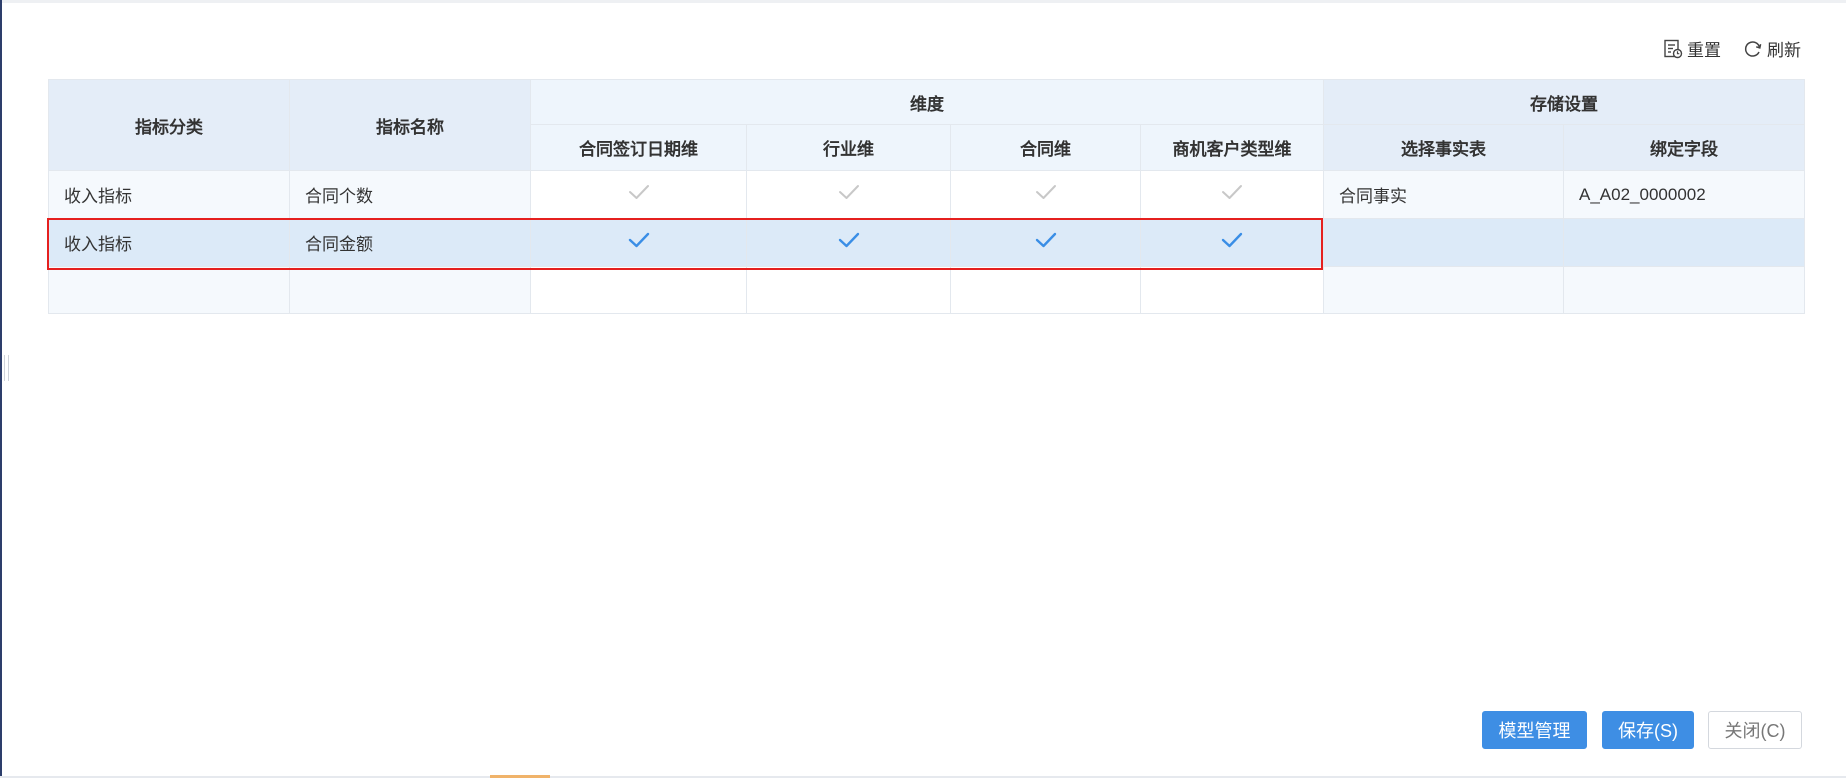  What do you see at coordinates (1684, 194) in the screenshot?
I see `cell-bind-field: A_A02_0000002` at bounding box center [1684, 194].